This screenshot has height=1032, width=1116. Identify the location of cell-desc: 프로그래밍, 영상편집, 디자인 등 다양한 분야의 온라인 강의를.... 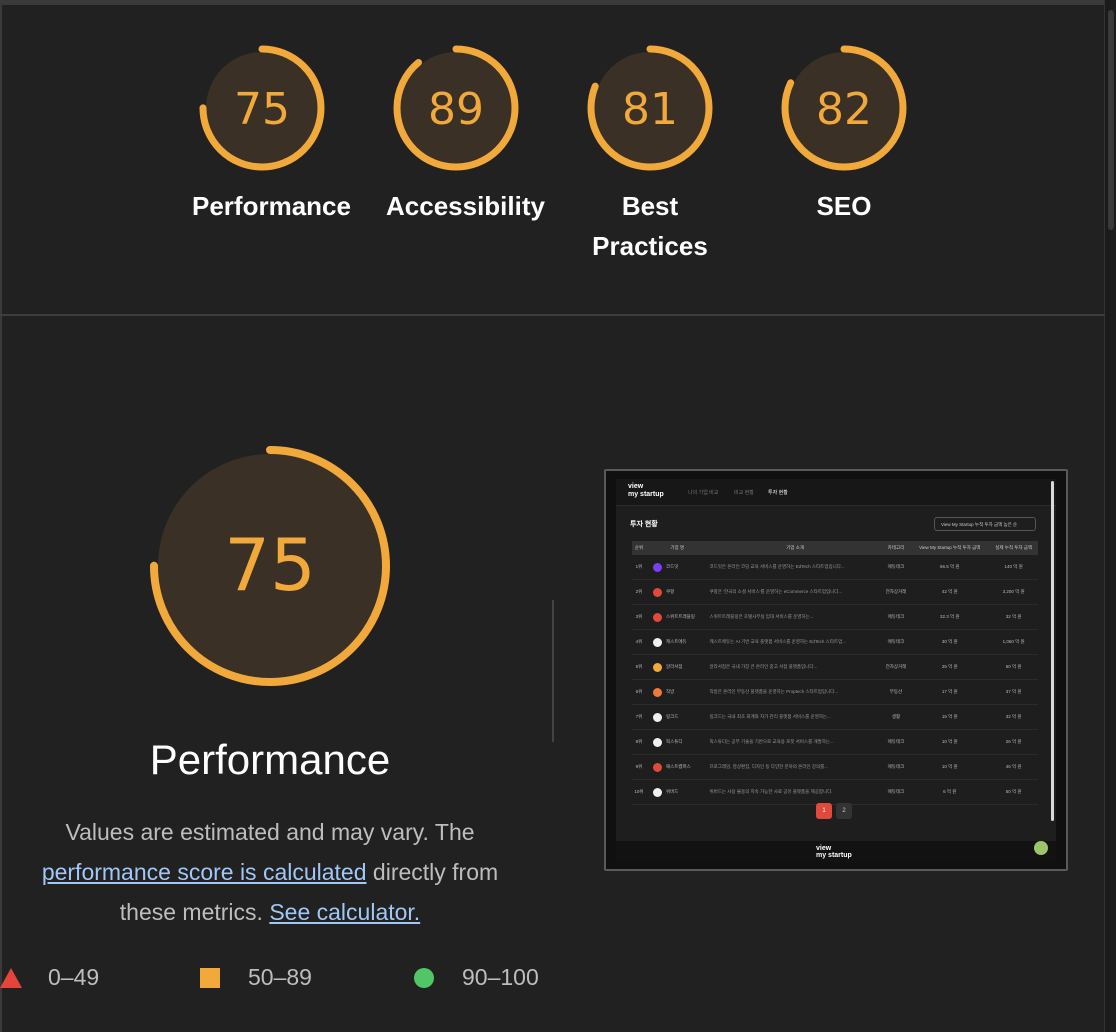
(795, 767).